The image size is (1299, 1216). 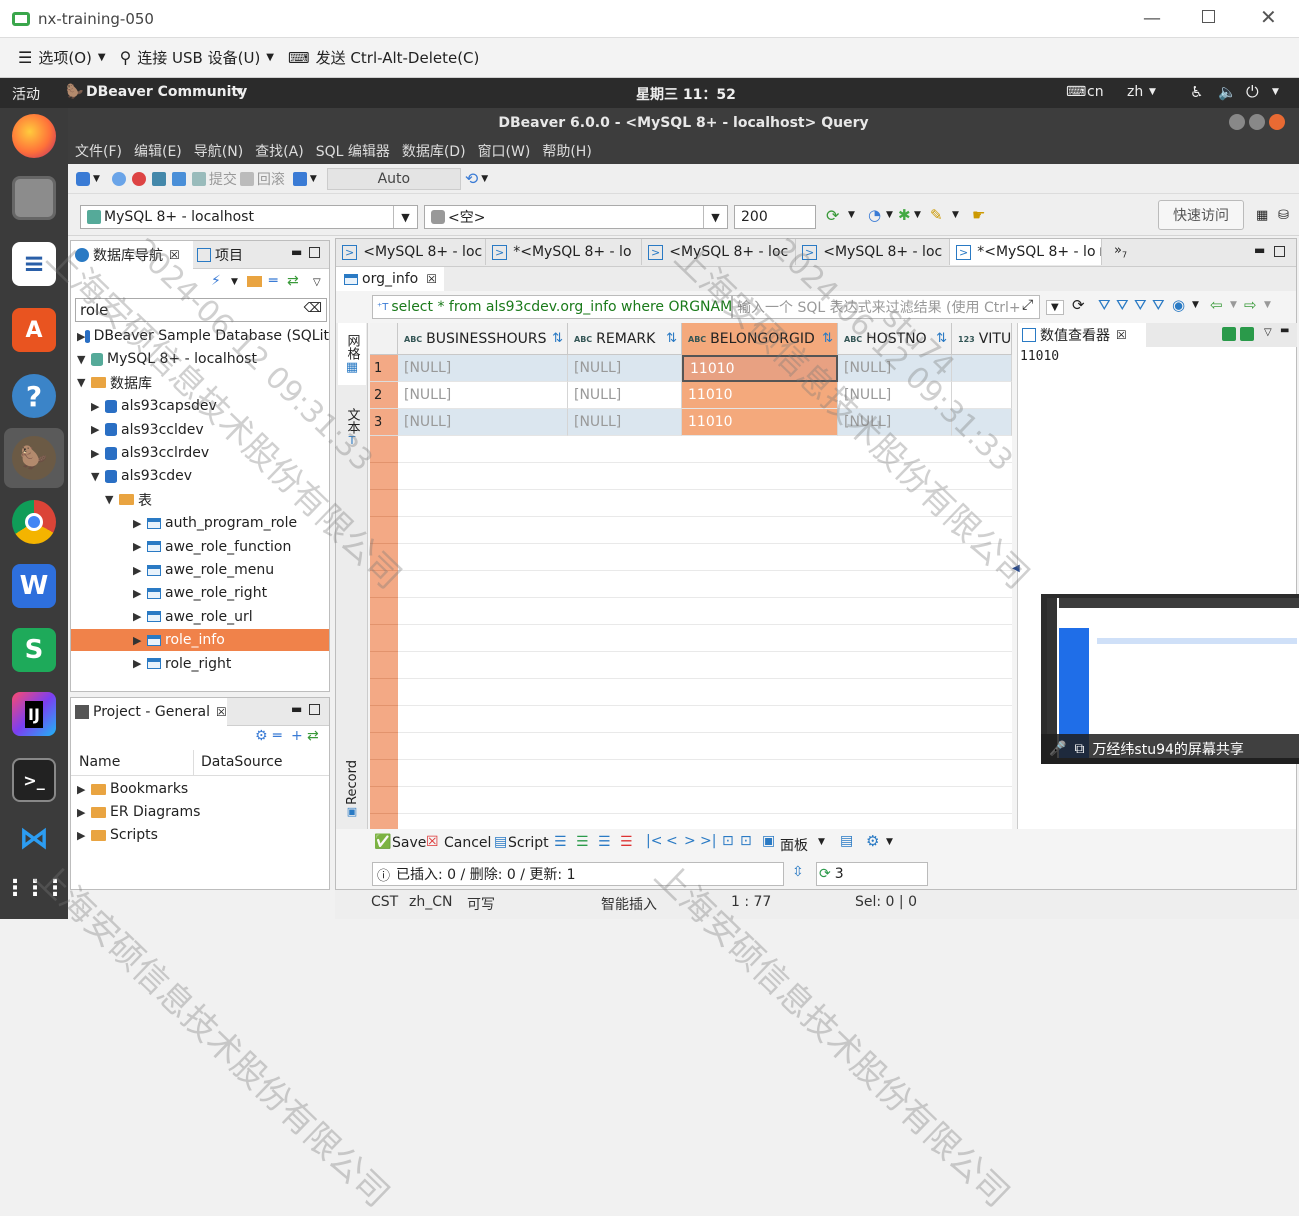 What do you see at coordinates (746, 841) in the screenshot?
I see `fetch-all-icon: ⊡` at bounding box center [746, 841].